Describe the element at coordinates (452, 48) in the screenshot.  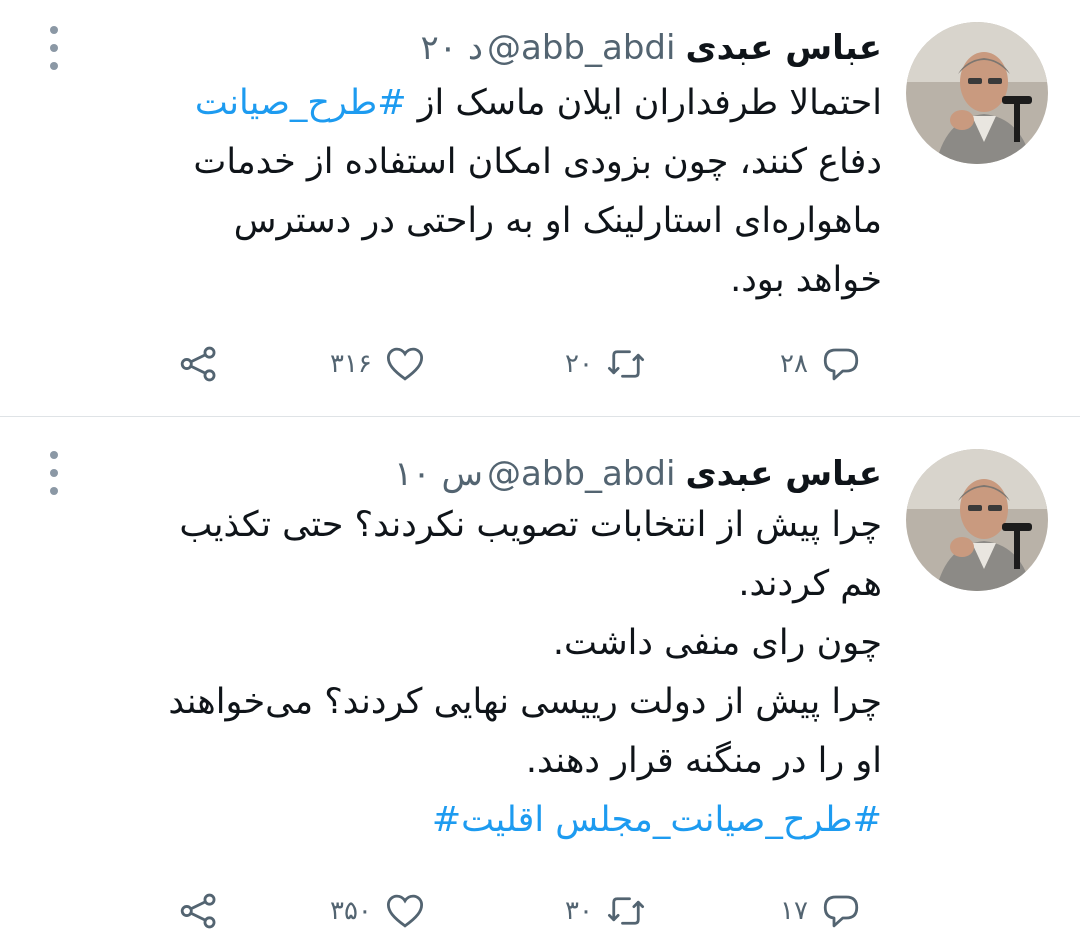
I see `tweet-time: ۲۰ د` at that location.